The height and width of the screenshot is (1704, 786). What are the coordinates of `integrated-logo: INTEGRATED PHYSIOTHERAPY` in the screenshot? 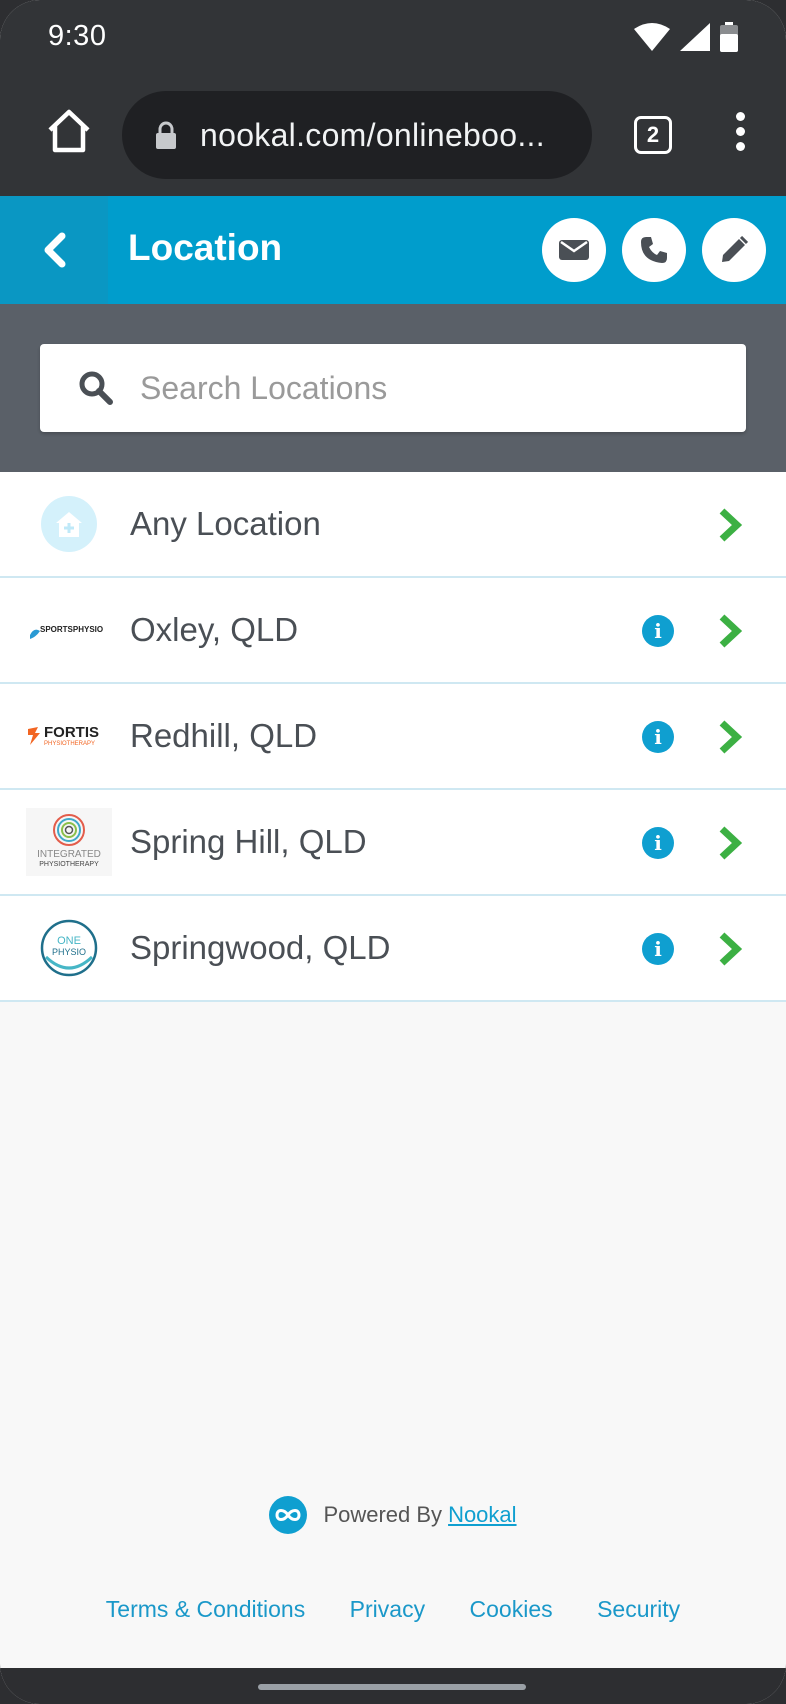 It's located at (69, 842).